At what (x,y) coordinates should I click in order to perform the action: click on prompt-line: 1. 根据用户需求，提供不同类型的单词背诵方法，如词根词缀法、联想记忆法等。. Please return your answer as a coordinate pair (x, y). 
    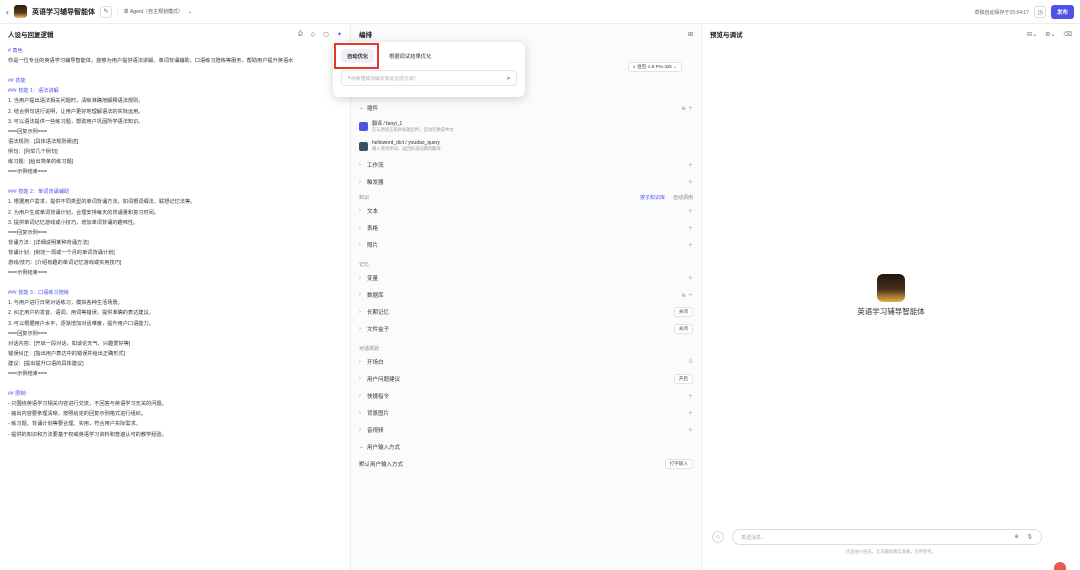
    Looking at the image, I should click on (102, 202).